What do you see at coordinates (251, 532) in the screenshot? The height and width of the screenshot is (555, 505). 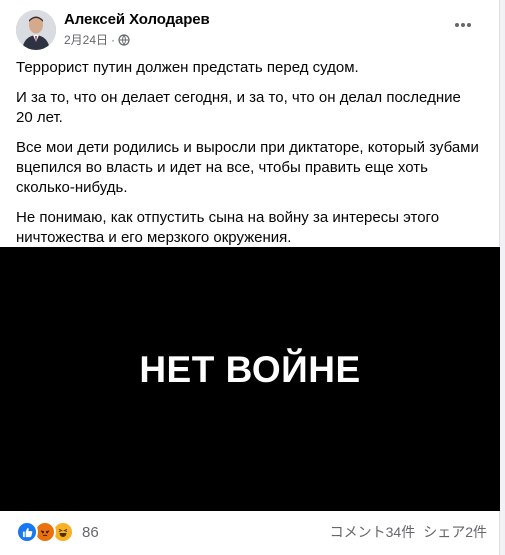 I see `post-footer: 86 コメント34件 シェア2件` at bounding box center [251, 532].